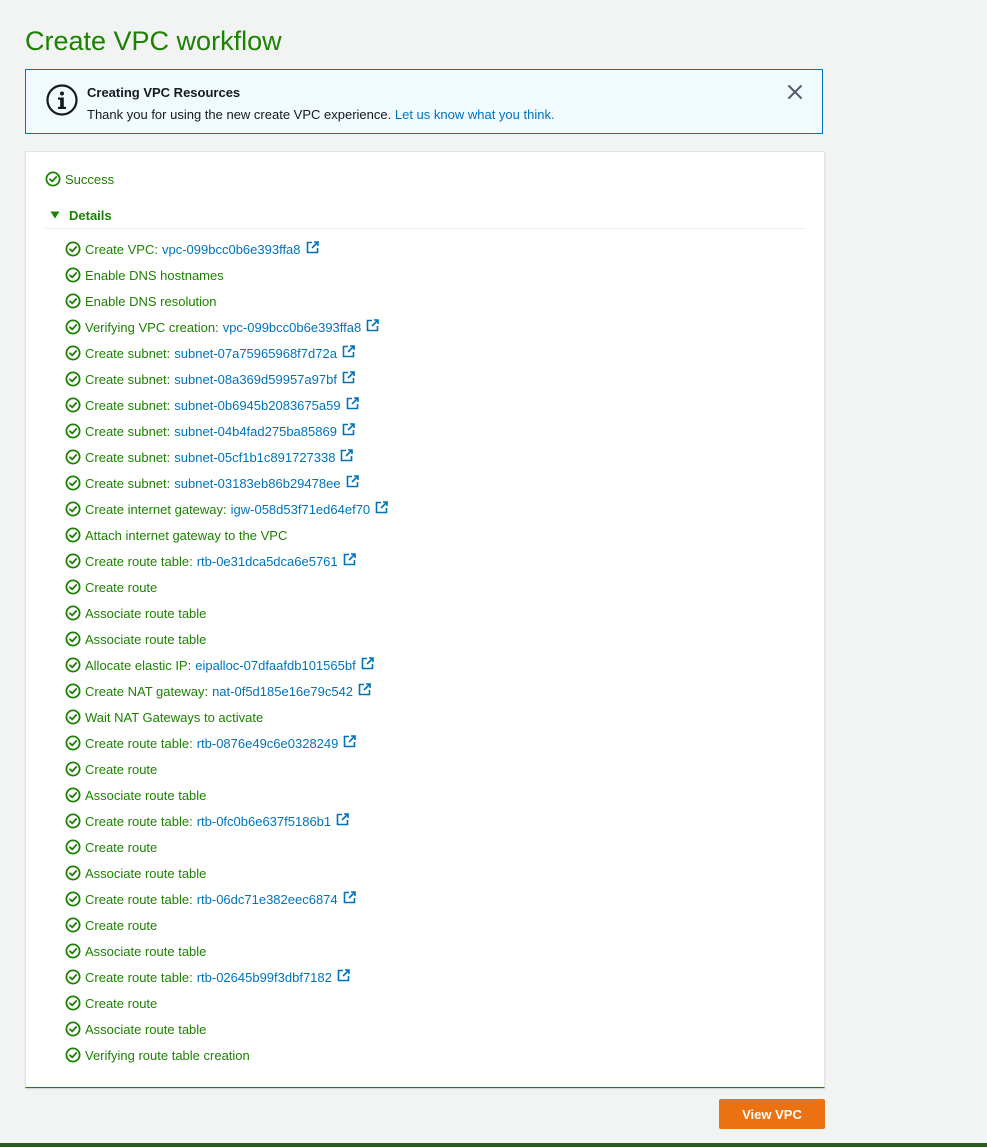  I want to click on step-item: Create route table: rtb-0fc0b6e637f5186b1, so click(226, 821).